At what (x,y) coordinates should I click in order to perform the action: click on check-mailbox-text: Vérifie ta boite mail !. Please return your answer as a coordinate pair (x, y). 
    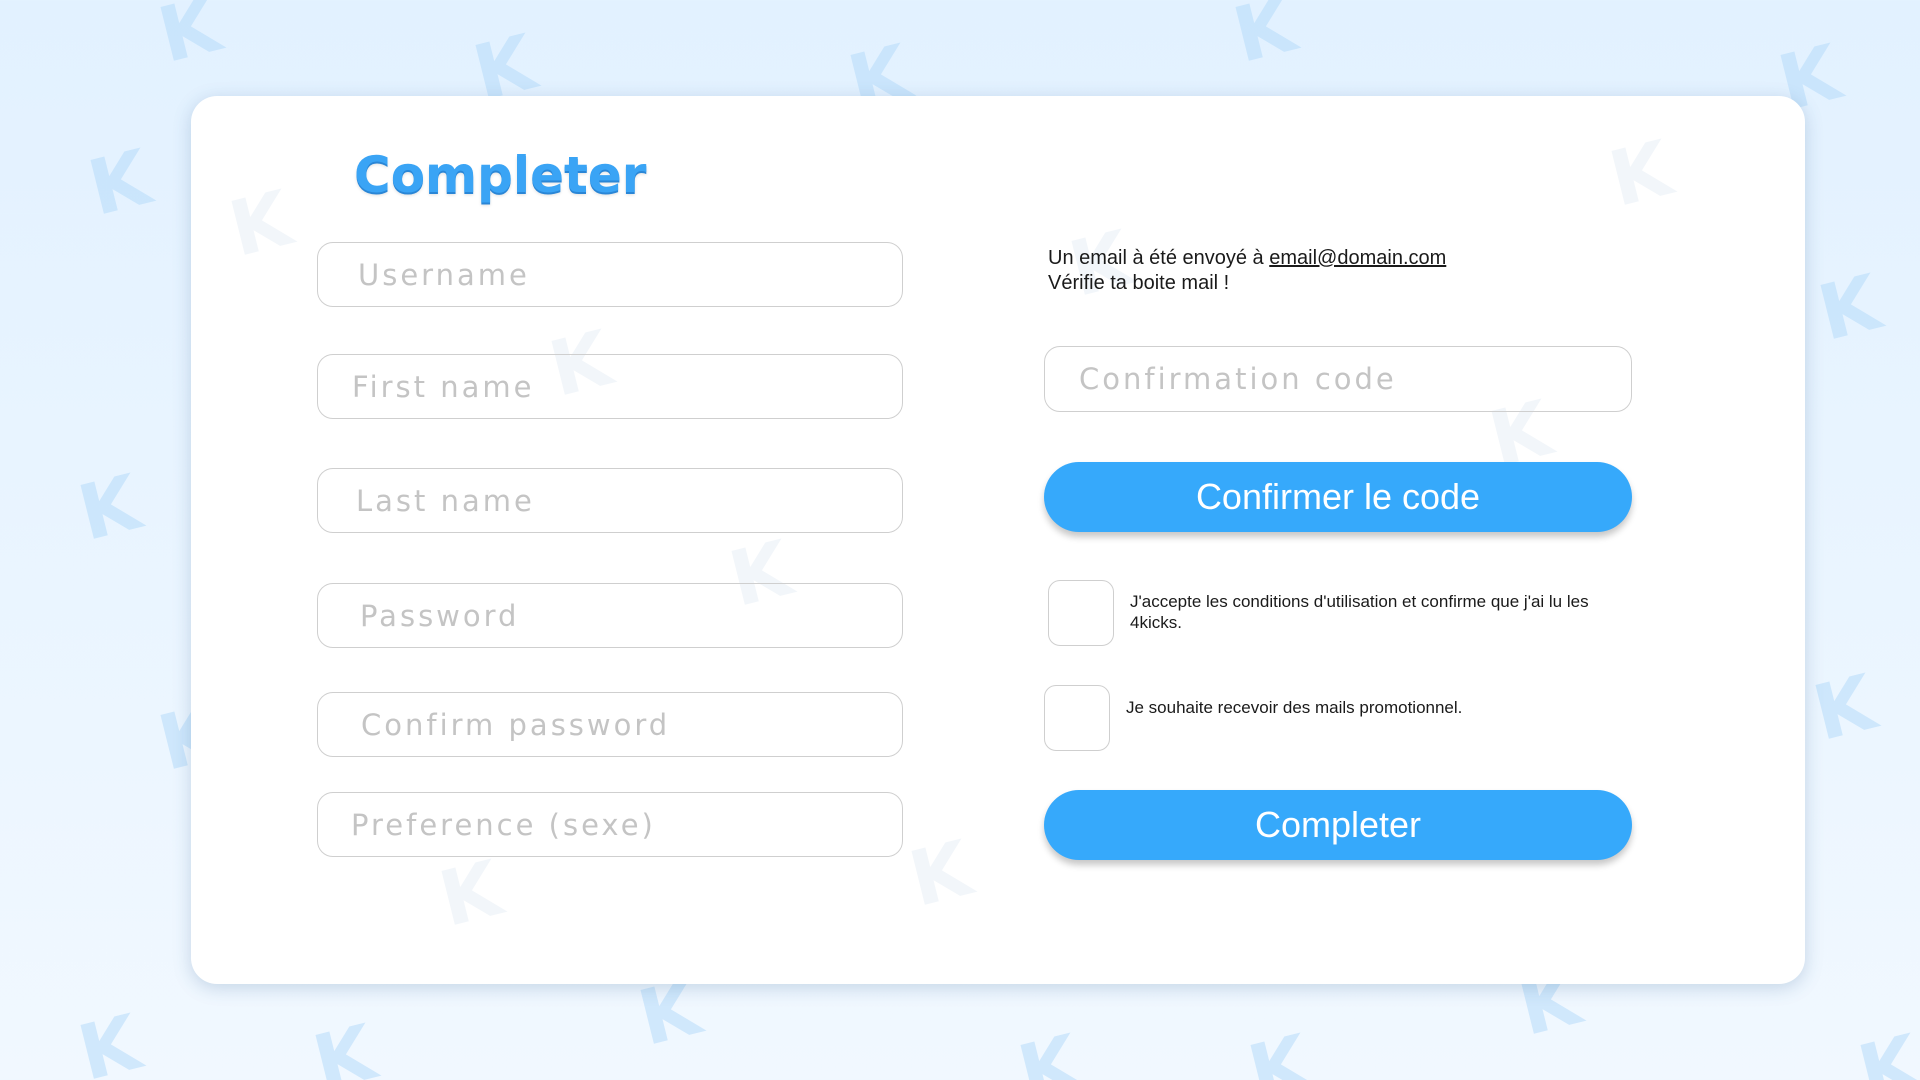
    Looking at the image, I should click on (1139, 283).